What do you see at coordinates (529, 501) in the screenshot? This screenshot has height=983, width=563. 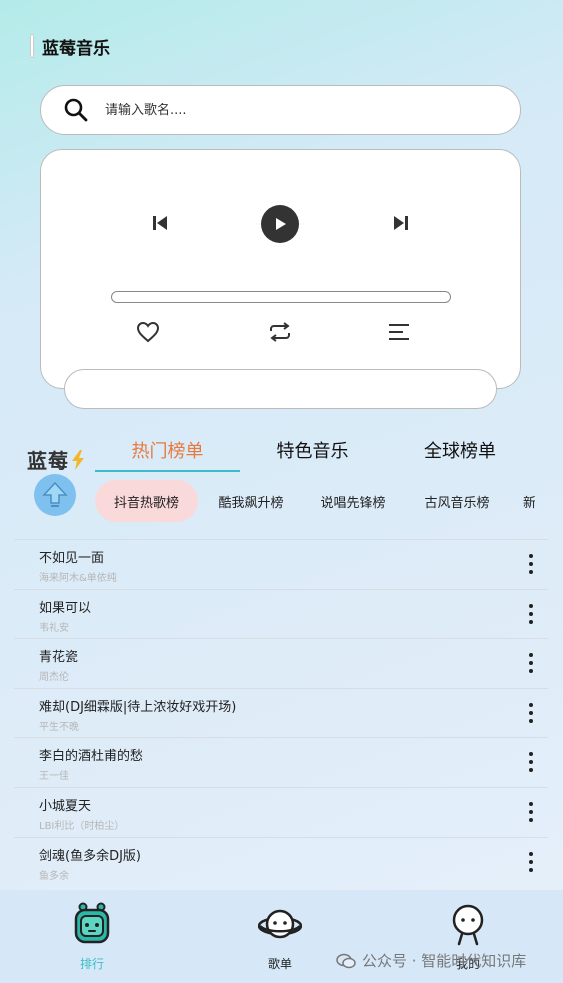 I see `chip-more: 新` at bounding box center [529, 501].